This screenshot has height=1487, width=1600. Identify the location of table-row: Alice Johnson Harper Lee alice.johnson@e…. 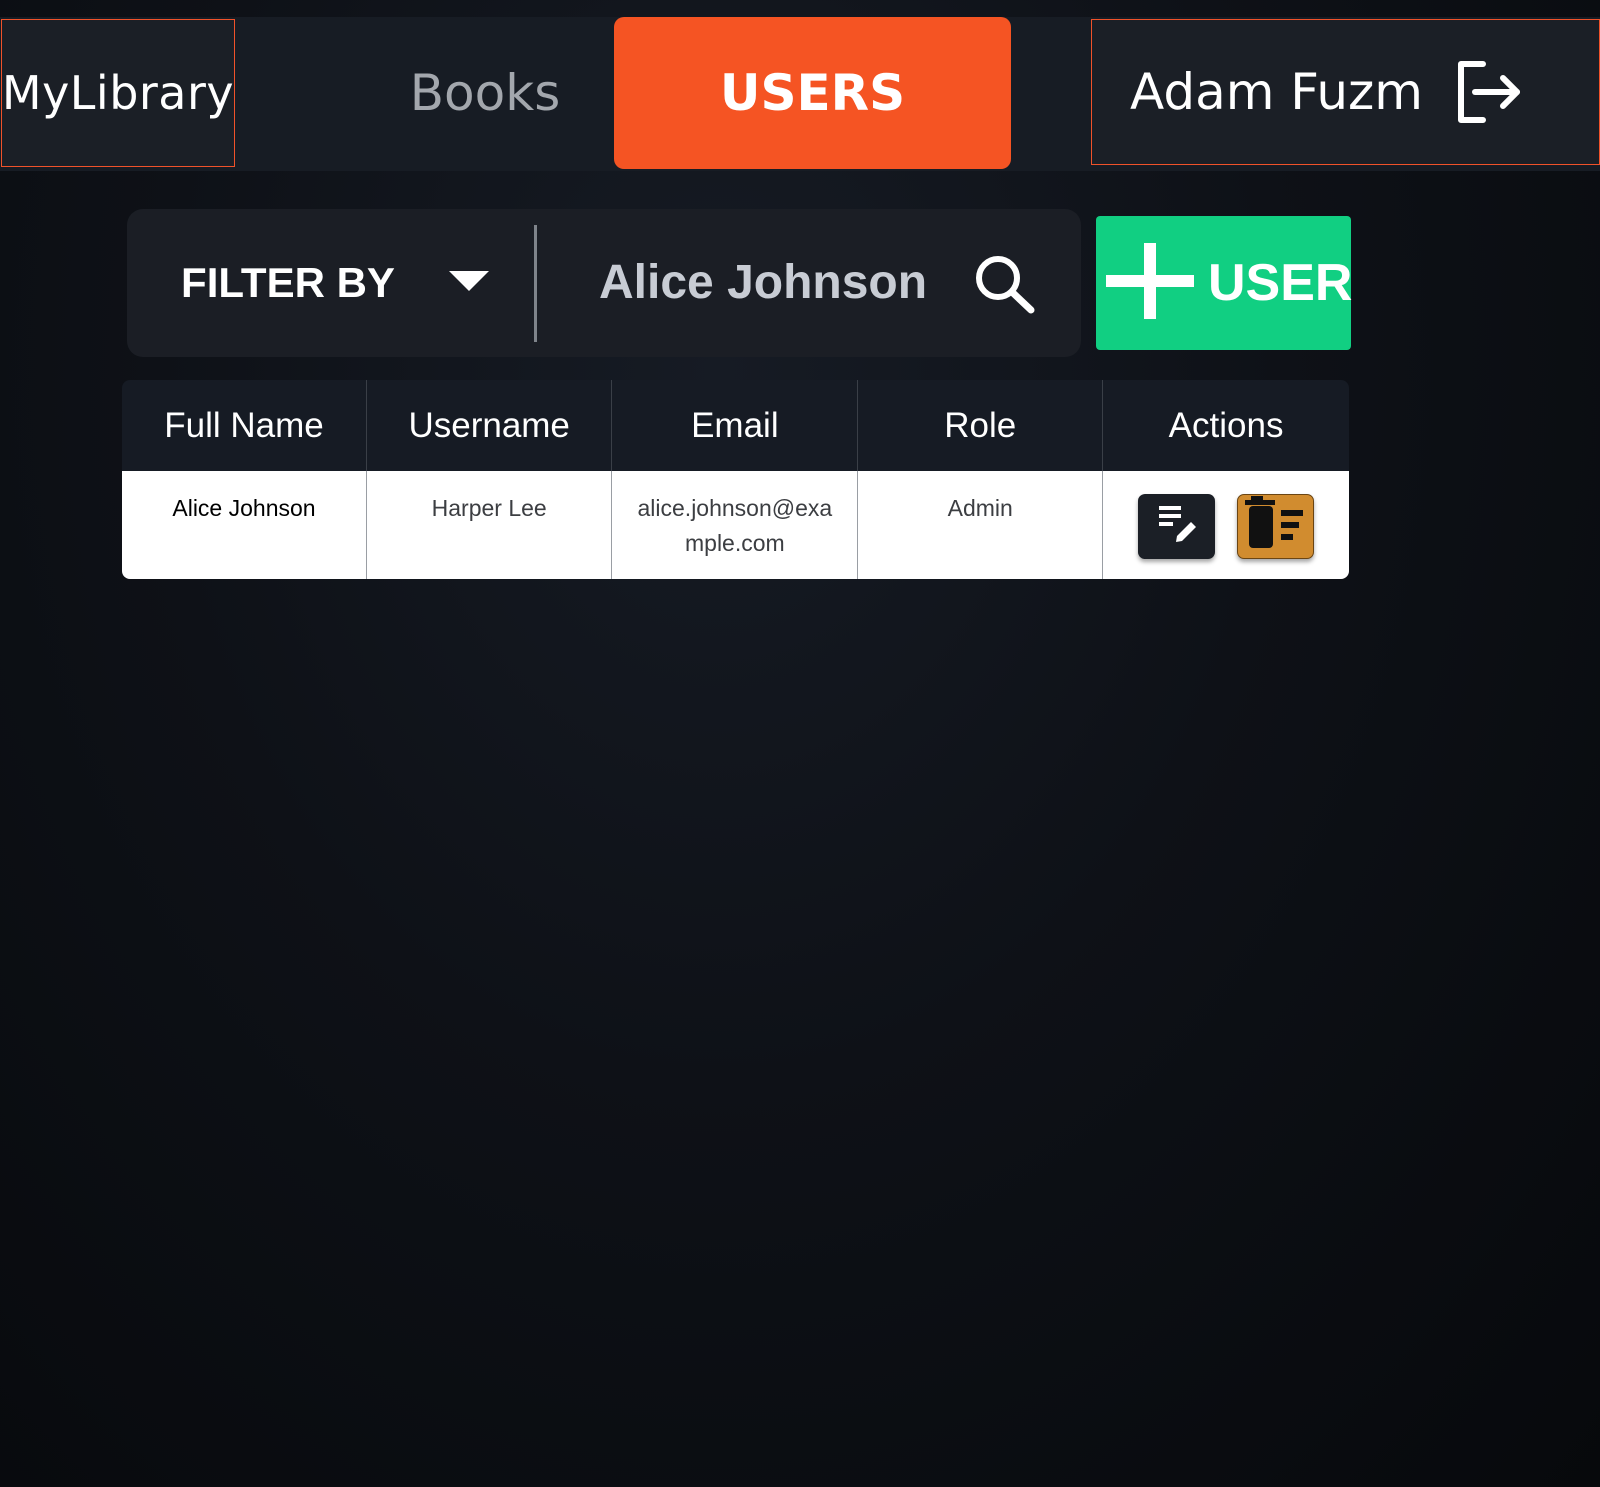
(735, 525).